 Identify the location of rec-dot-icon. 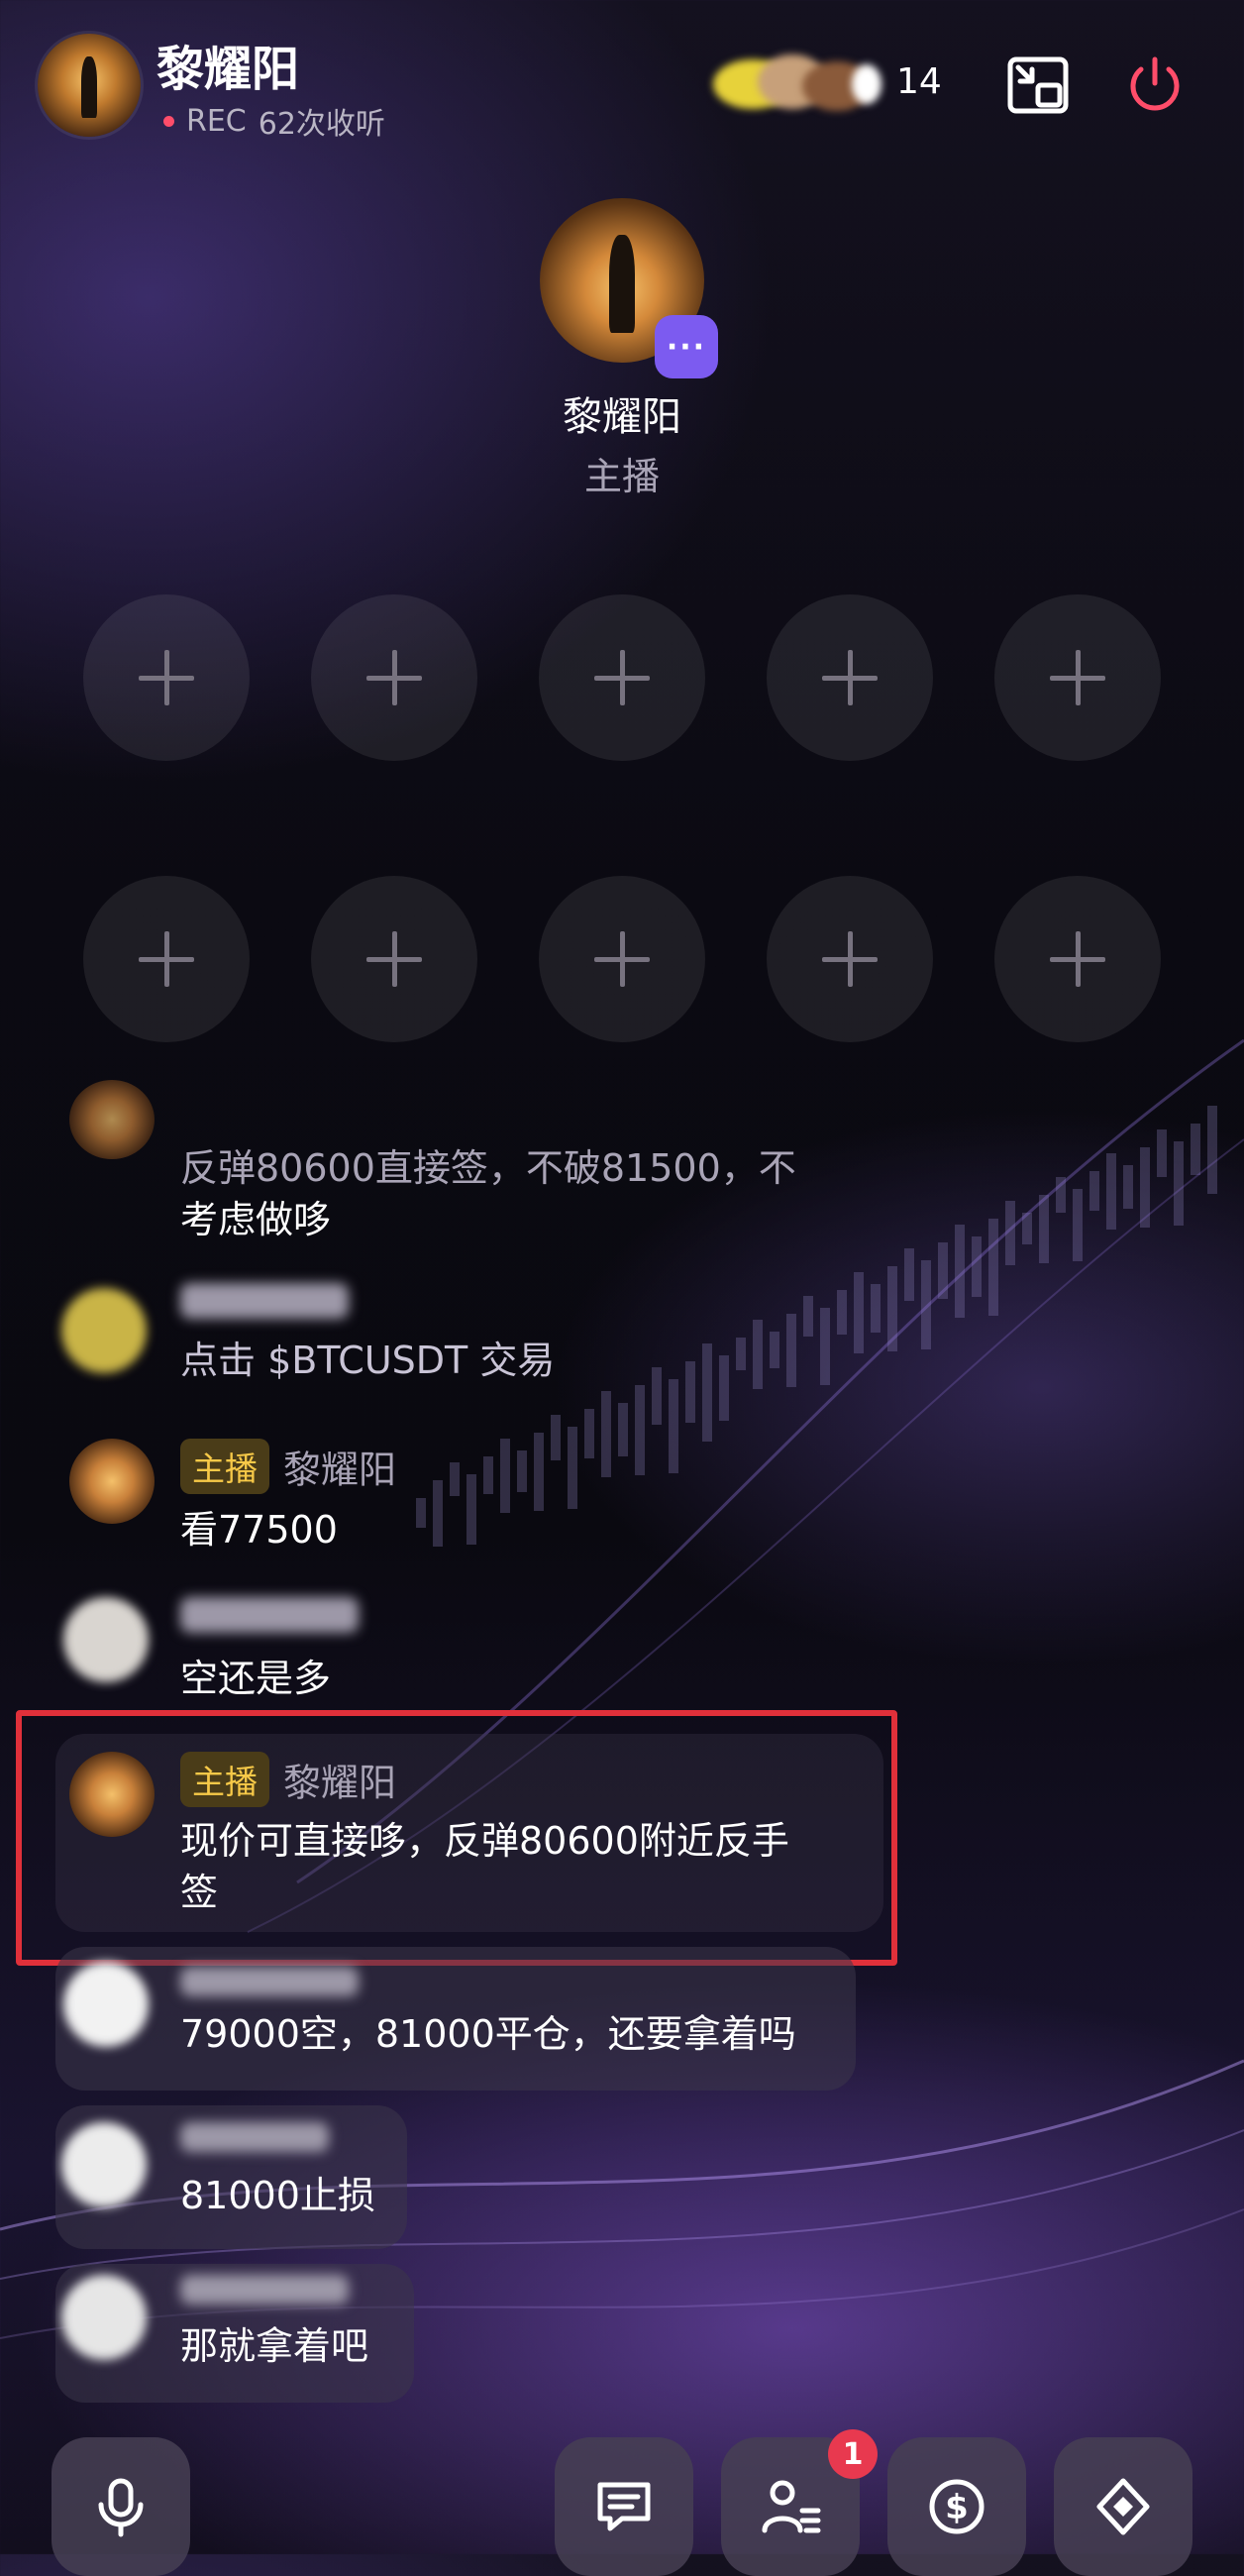
(168, 121).